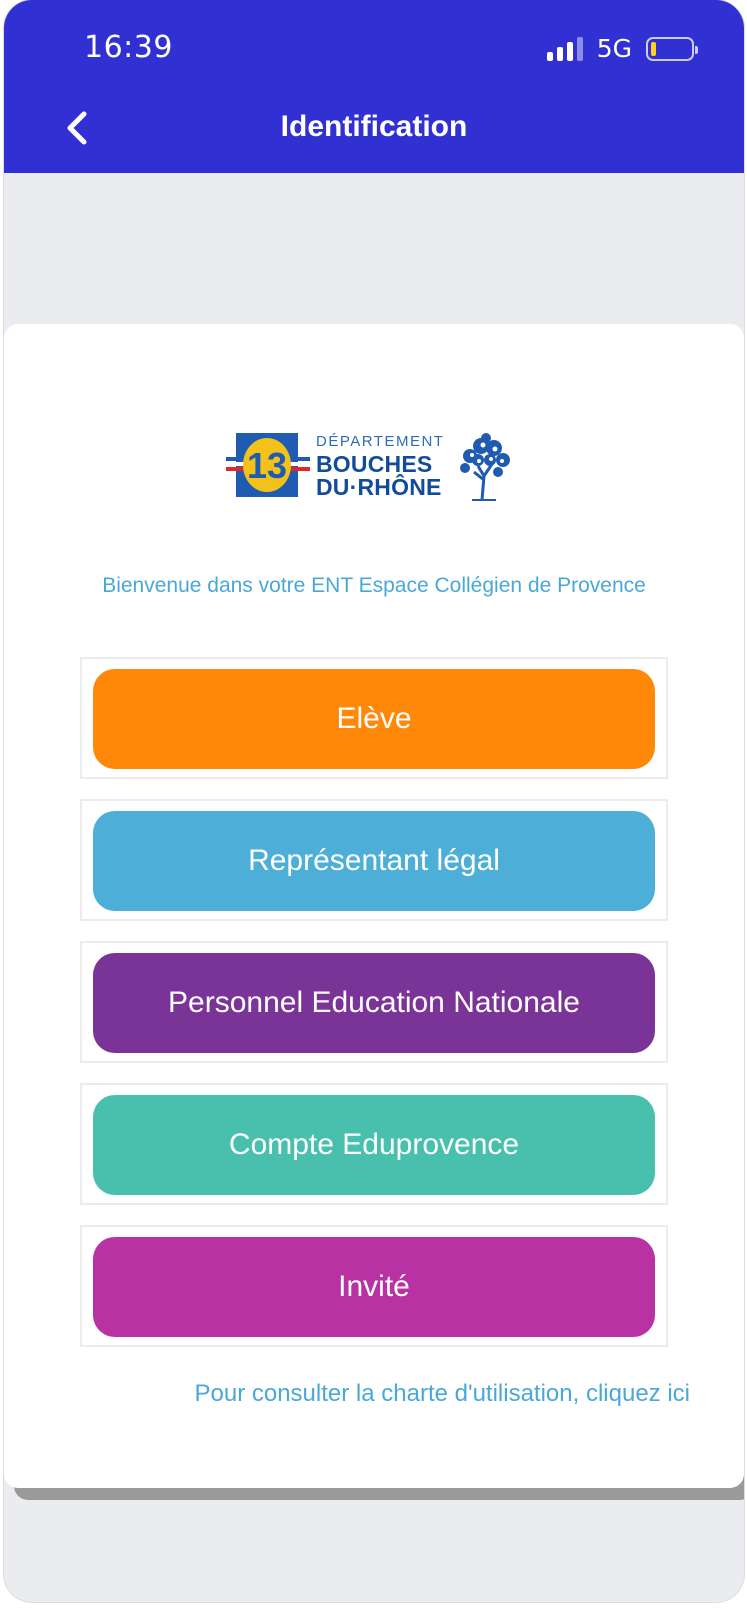  I want to click on logo-text: DÉPARTEMENT BOUCHES DU·RHÔNE, so click(380, 466).